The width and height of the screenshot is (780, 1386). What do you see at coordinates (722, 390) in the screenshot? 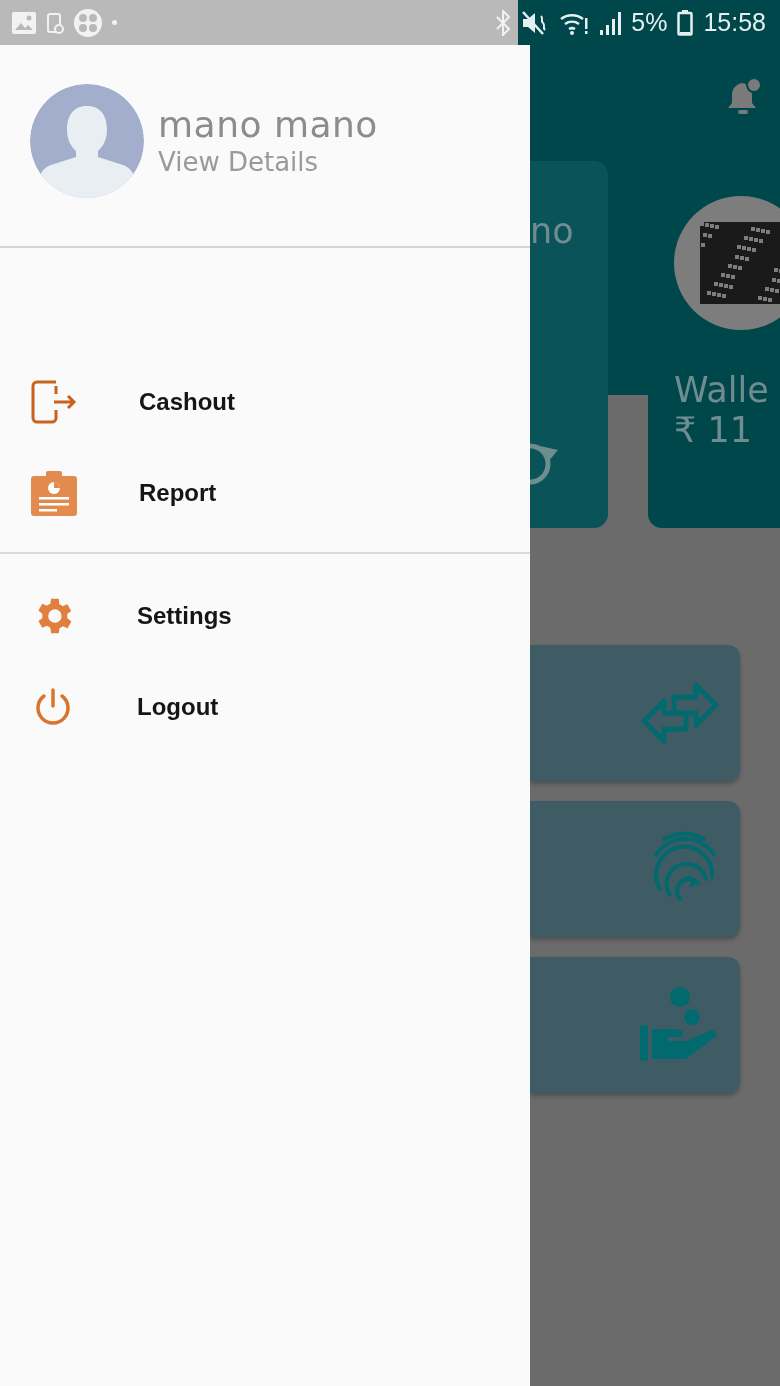
I see `wallet-title: Walle` at bounding box center [722, 390].